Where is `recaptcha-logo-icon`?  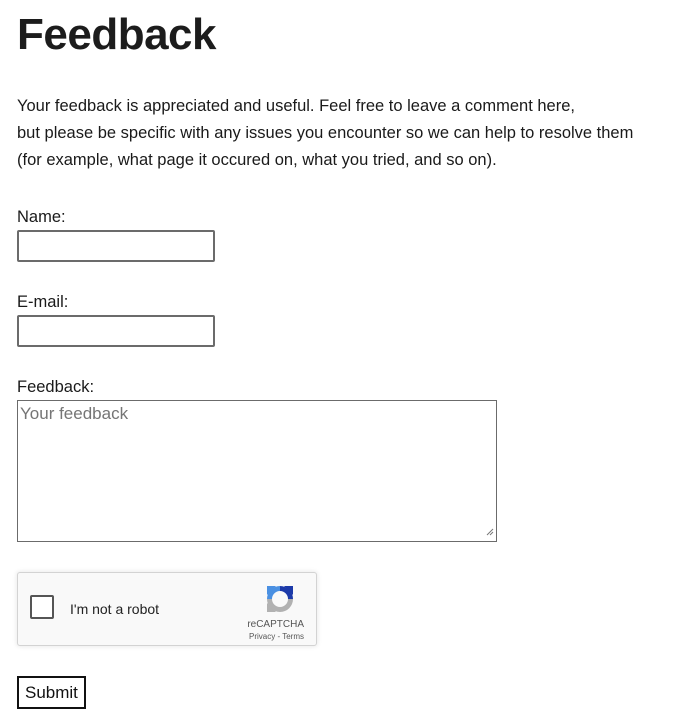 recaptcha-logo-icon is located at coordinates (280, 599).